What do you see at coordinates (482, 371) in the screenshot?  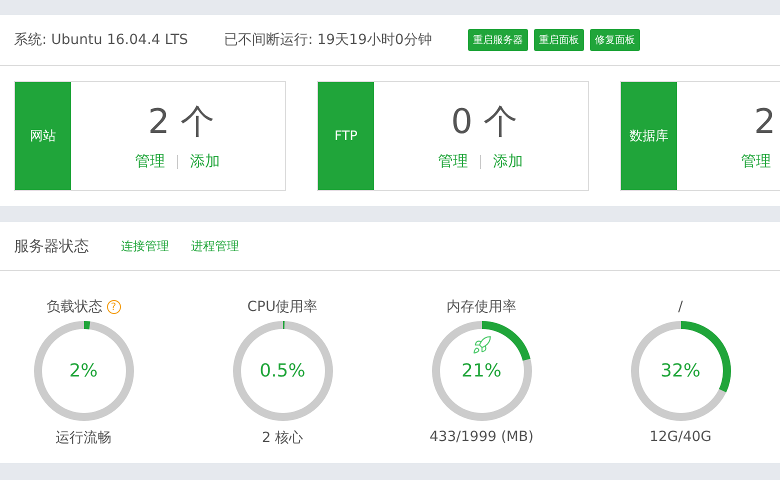 I see `gauge-value: 21%` at bounding box center [482, 371].